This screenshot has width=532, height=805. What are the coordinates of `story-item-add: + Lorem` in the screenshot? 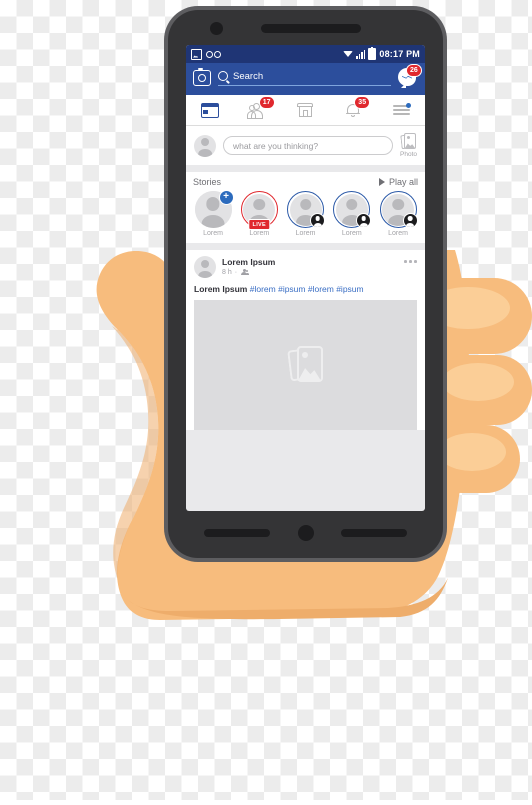 It's located at (213, 213).